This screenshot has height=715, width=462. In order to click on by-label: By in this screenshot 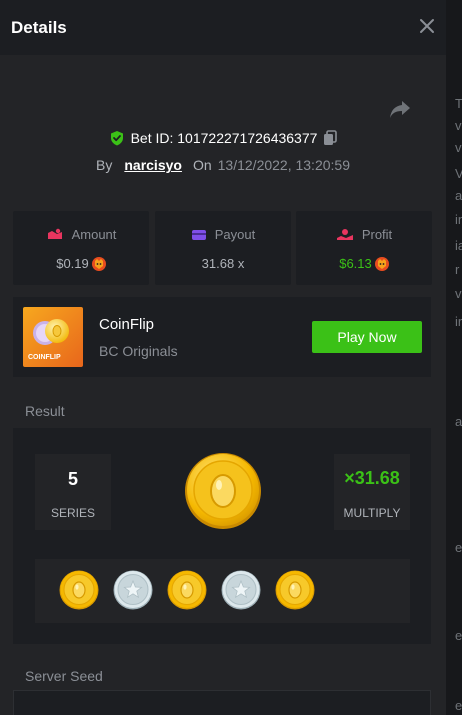, I will do `click(104, 165)`.